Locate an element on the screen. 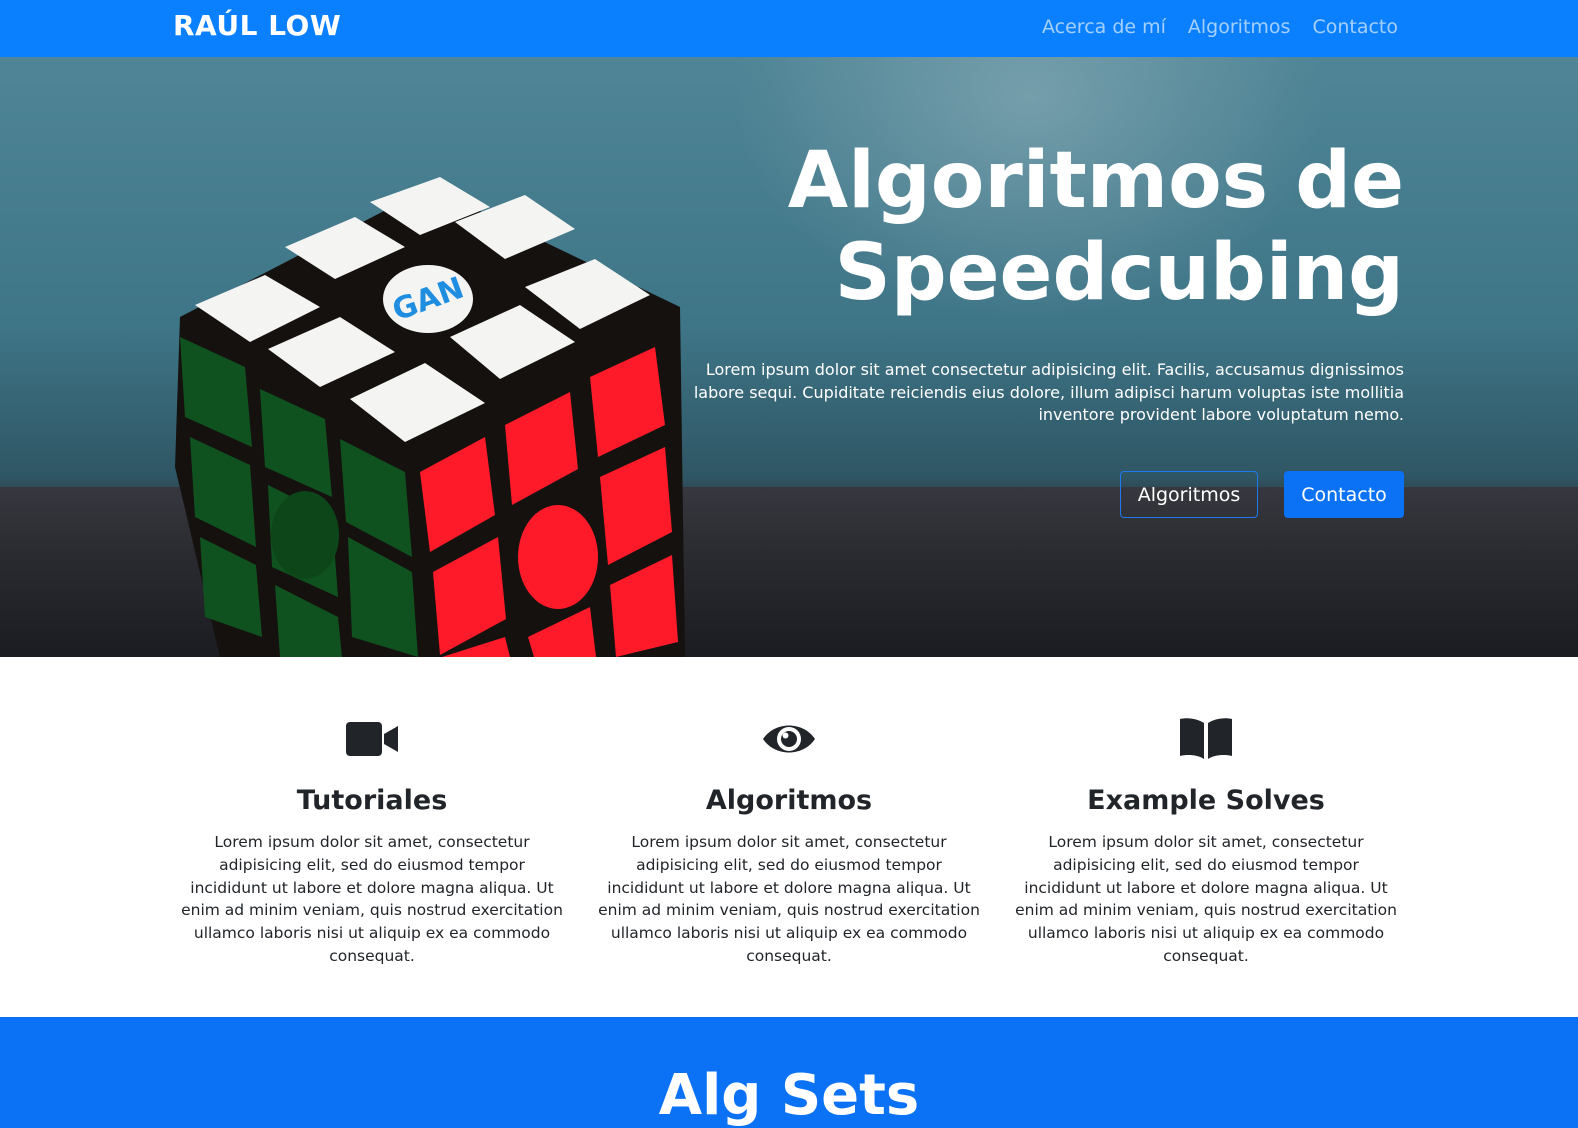  eye-icon is located at coordinates (789, 739).